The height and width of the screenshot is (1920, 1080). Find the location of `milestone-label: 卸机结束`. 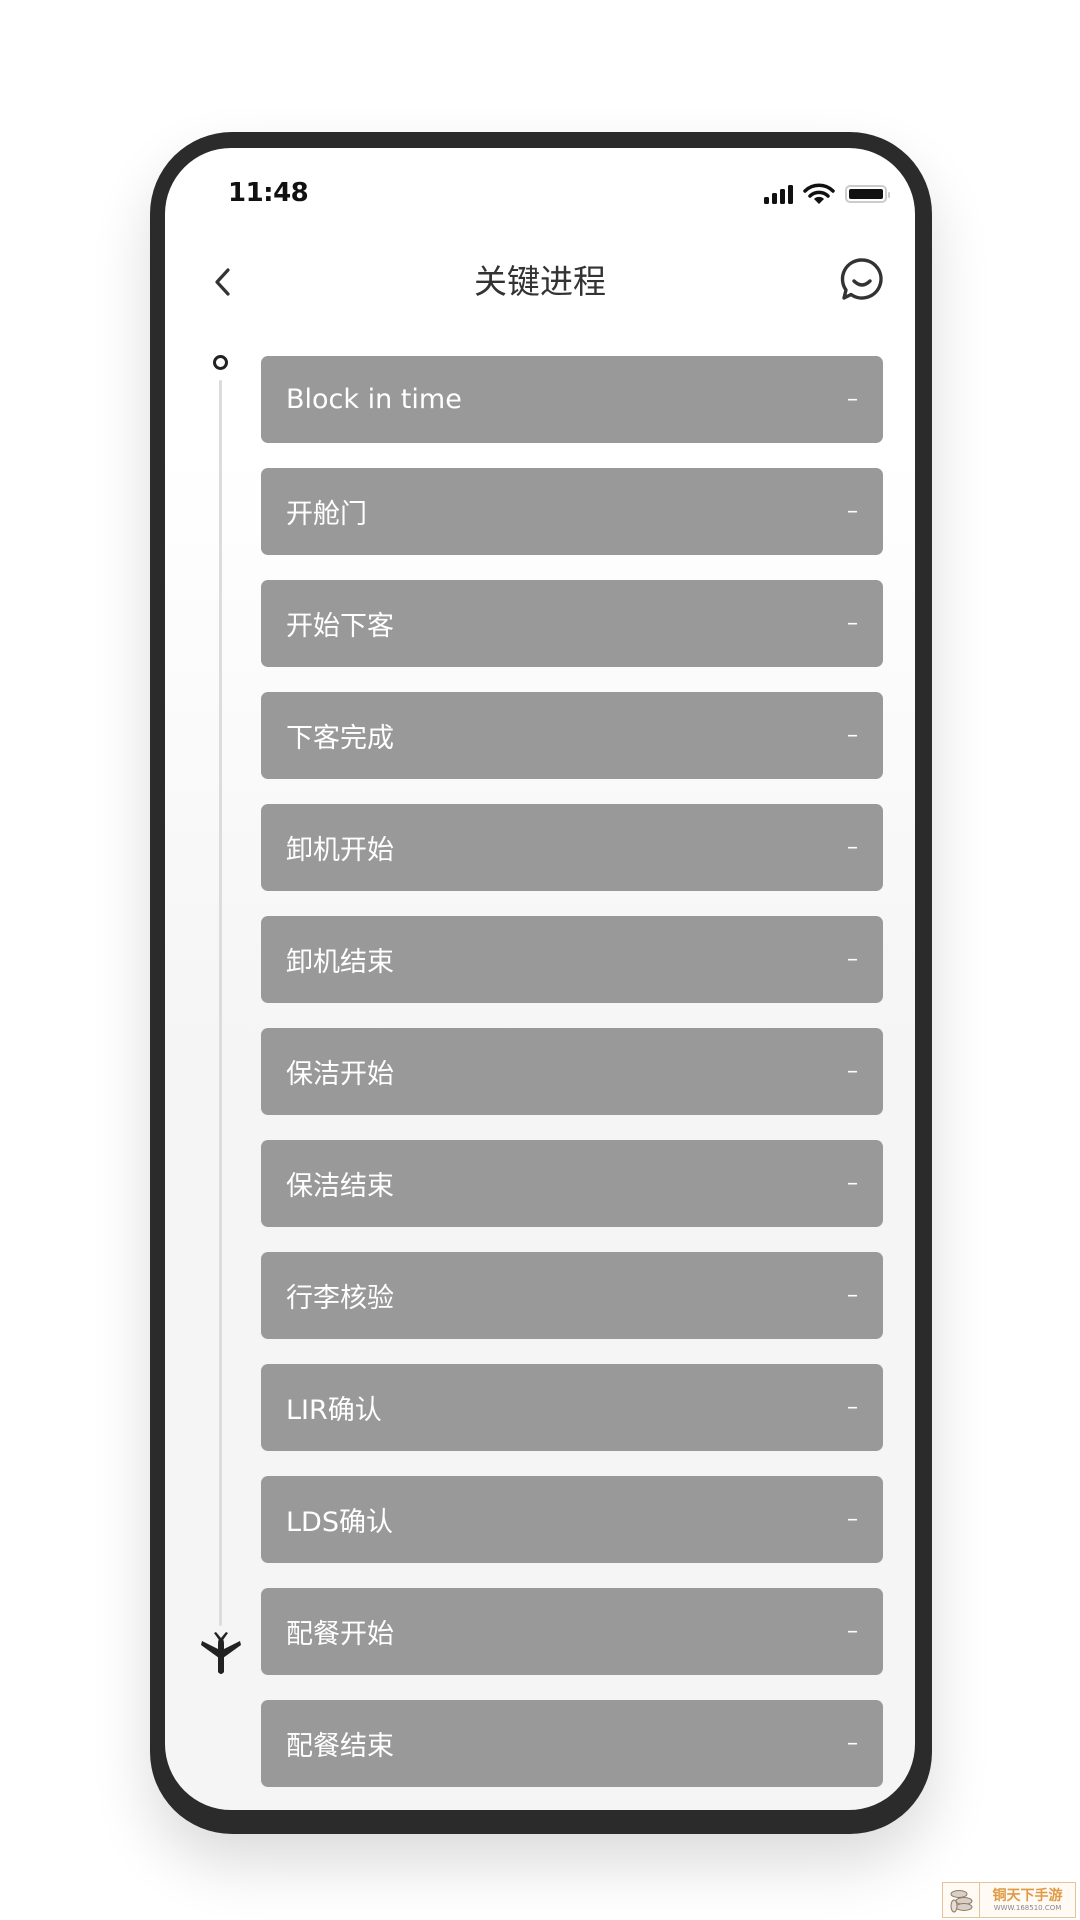

milestone-label: 卸机结束 is located at coordinates (340, 962).